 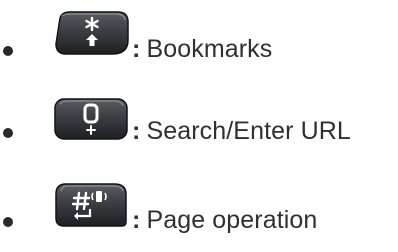 I want to click on bookmarks-description: : Bookmarks, so click(x=202, y=49).